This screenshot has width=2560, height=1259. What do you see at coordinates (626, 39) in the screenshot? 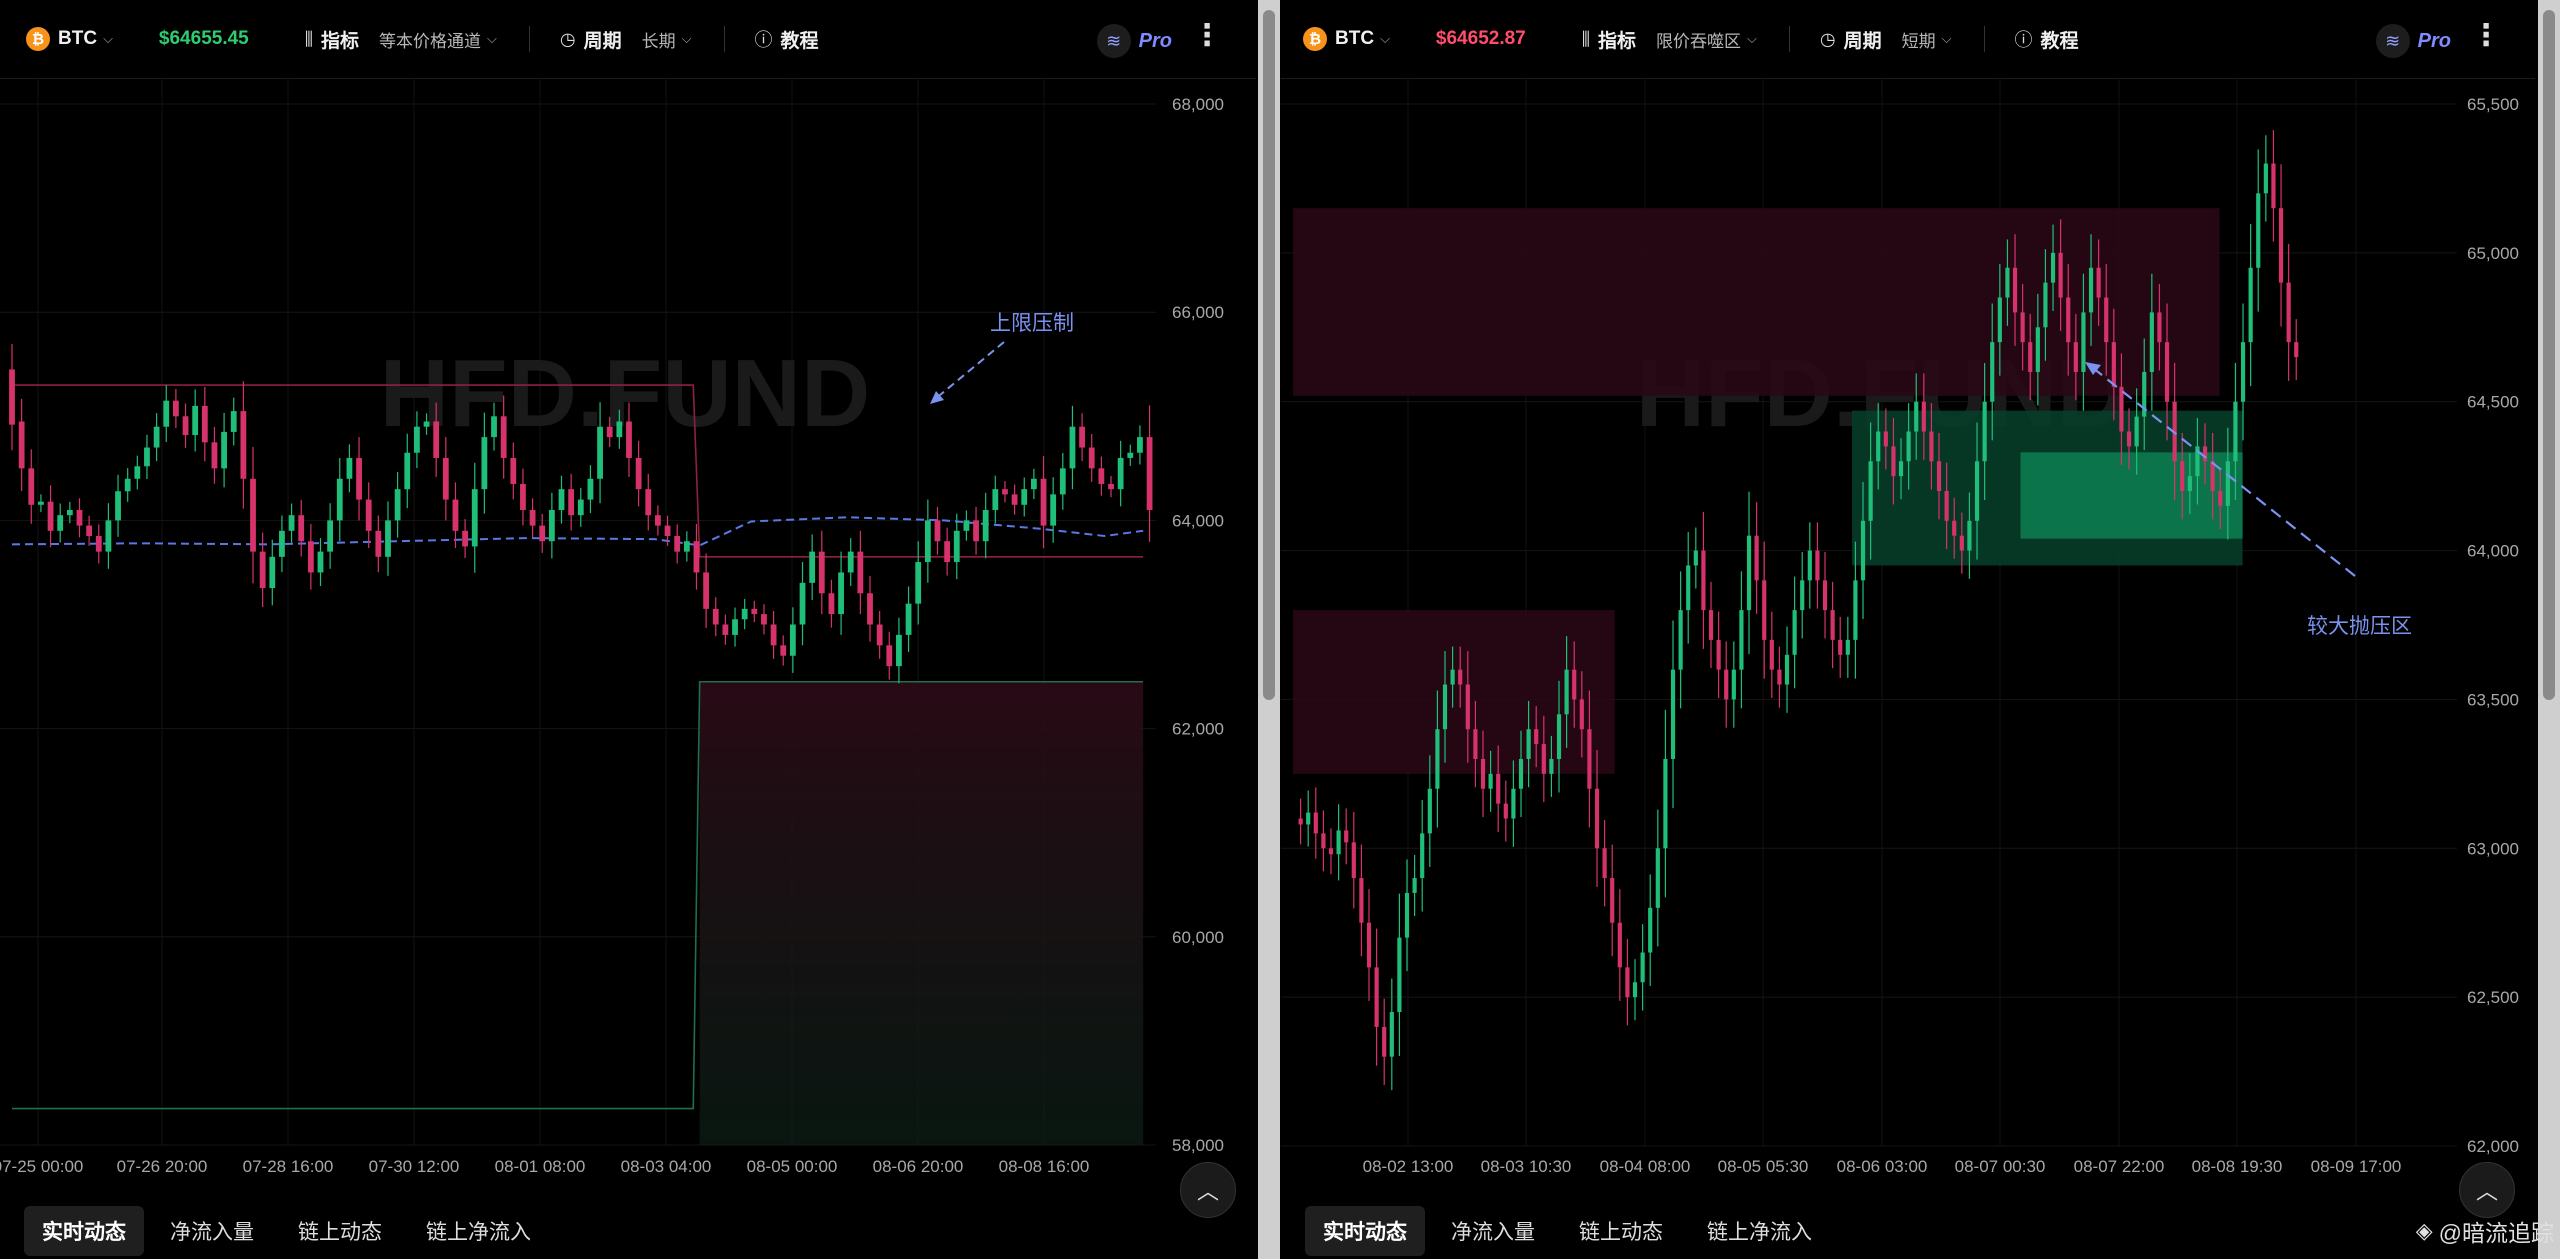
I see `period-selector: ◷ 周期 长期 ⌵` at bounding box center [626, 39].